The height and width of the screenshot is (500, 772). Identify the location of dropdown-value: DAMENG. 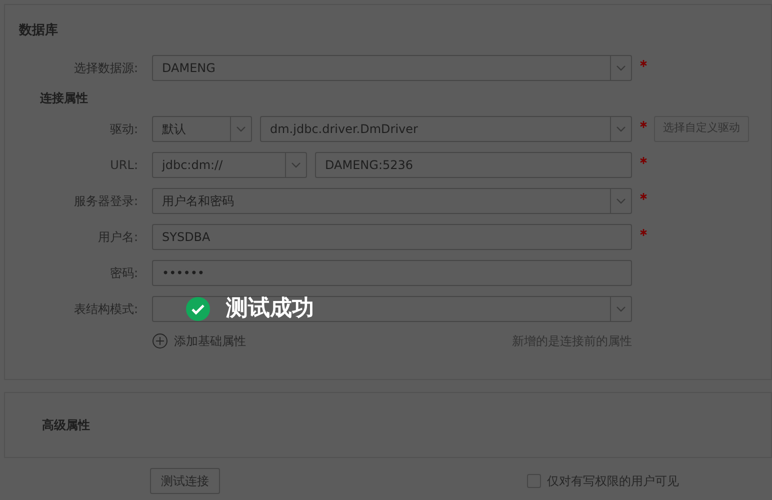
(189, 68).